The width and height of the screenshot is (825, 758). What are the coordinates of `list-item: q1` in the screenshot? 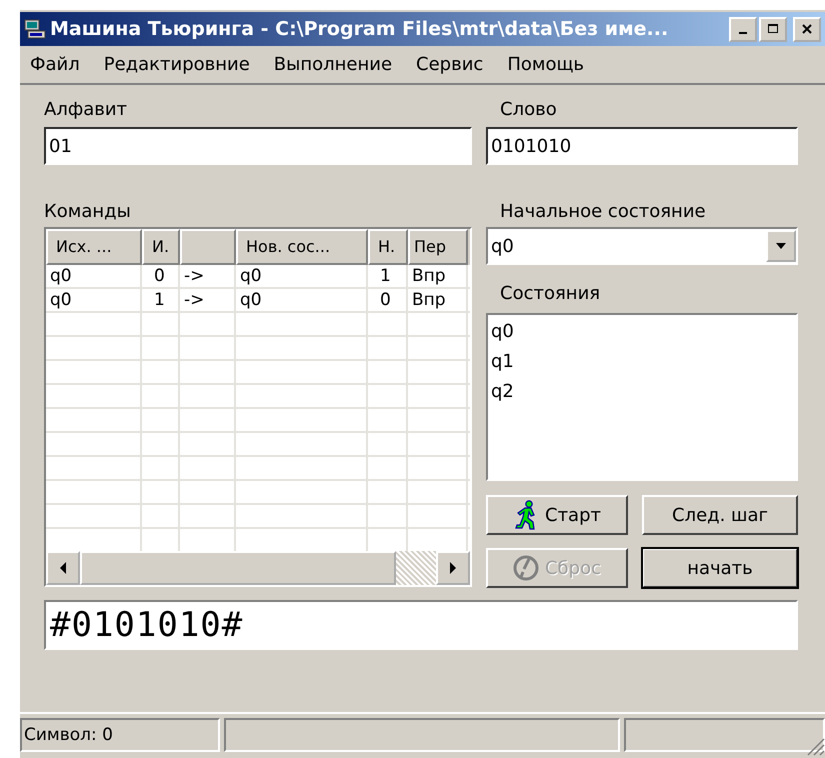 It's located at (642, 362).